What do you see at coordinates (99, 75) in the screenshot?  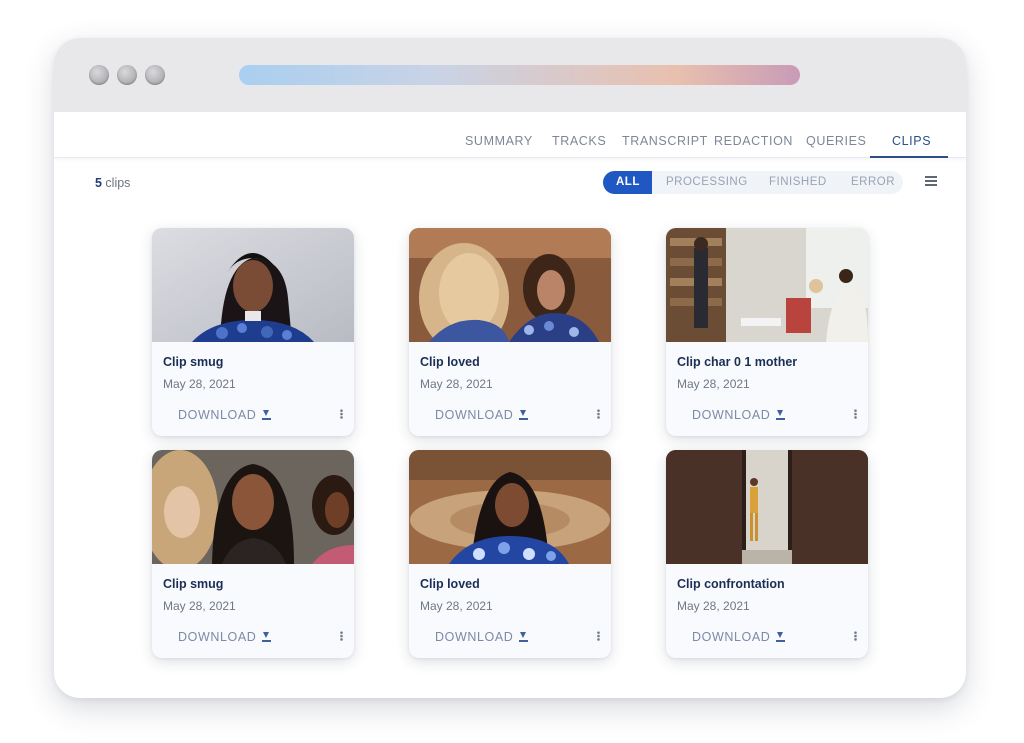 I see `close-window-button` at bounding box center [99, 75].